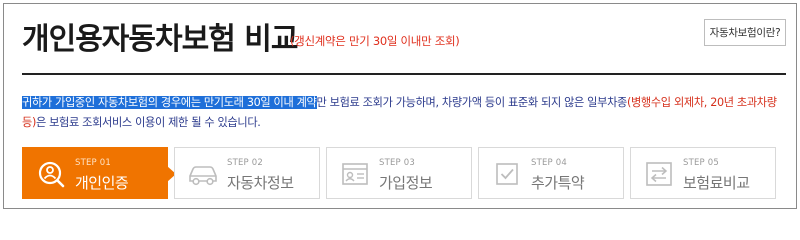 The width and height of the screenshot is (800, 240). I want to click on step-label: 보험료비교, so click(716, 183).